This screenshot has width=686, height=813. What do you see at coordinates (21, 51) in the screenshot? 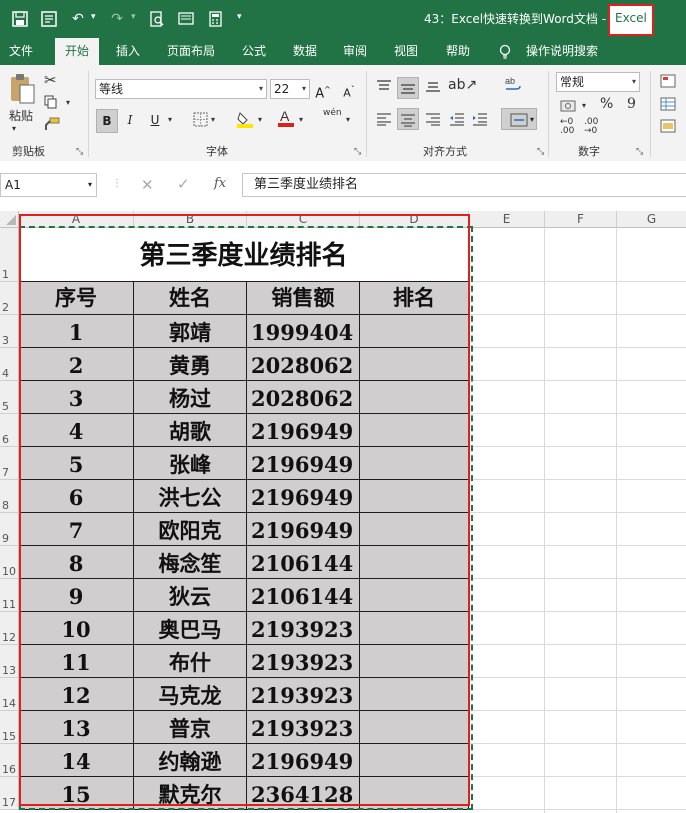
I see `tab-file: 文件` at bounding box center [21, 51].